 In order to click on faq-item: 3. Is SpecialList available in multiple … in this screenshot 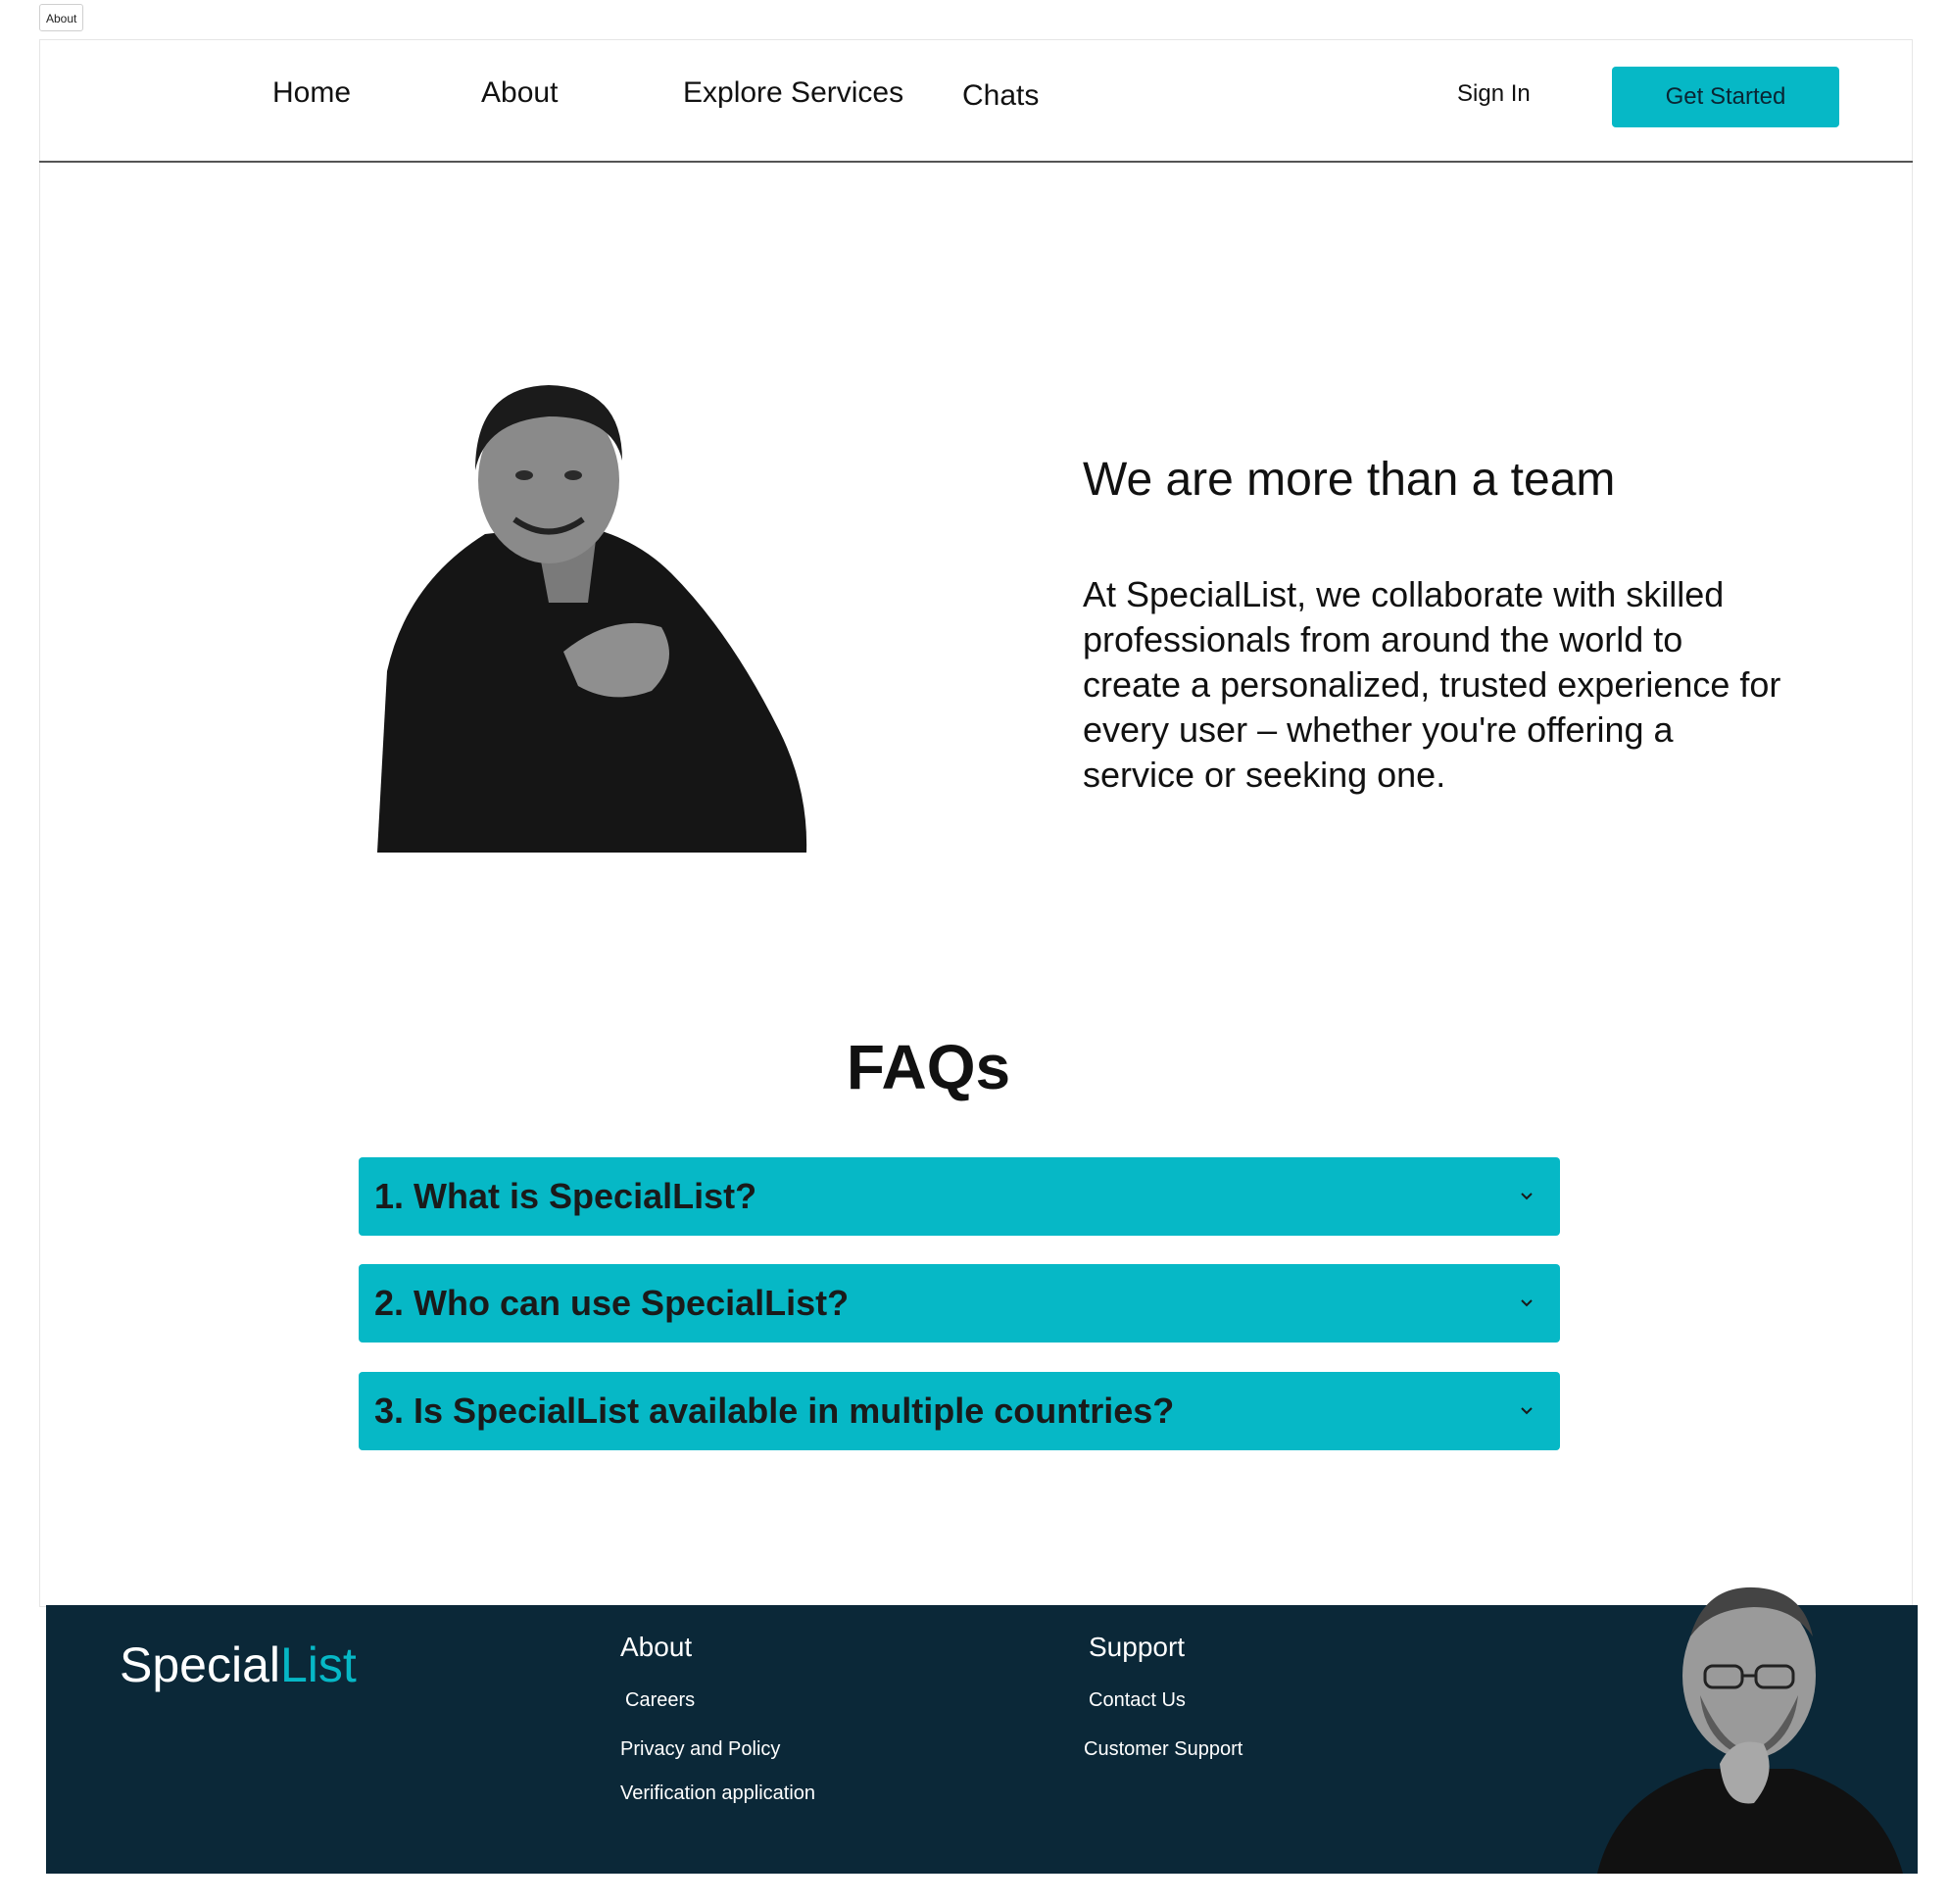, I will do `click(959, 1411)`.